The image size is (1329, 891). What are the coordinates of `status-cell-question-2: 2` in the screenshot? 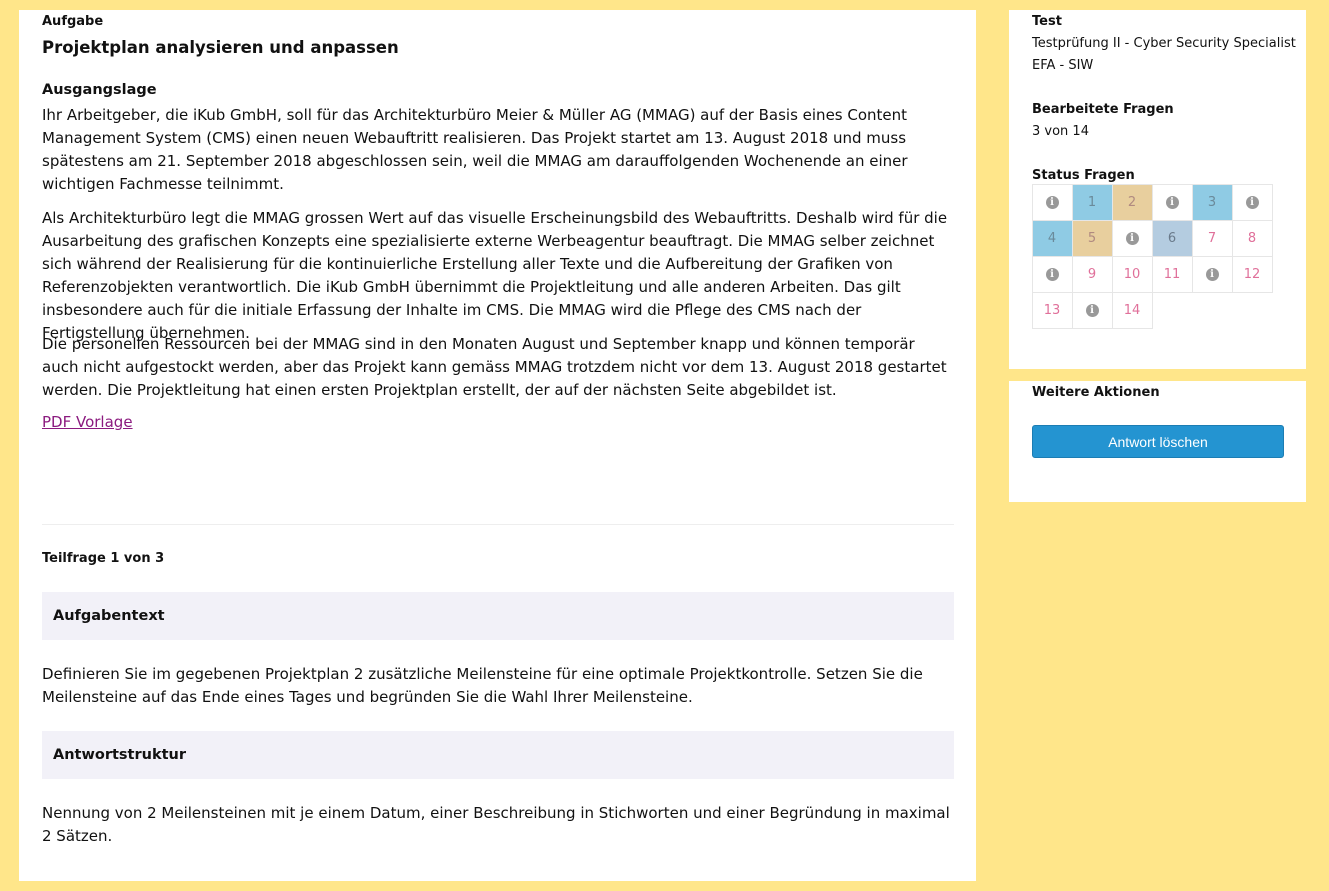 It's located at (1132, 202).